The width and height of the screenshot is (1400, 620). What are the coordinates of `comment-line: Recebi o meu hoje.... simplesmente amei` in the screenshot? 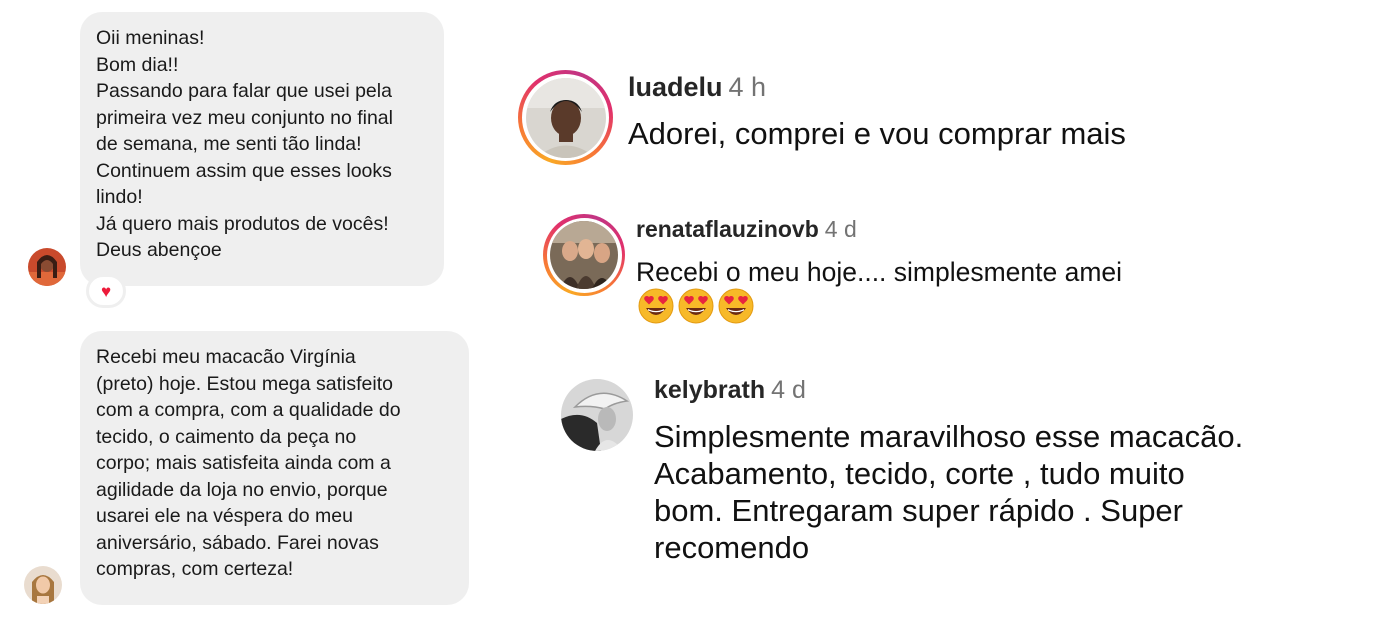 It's located at (879, 272).